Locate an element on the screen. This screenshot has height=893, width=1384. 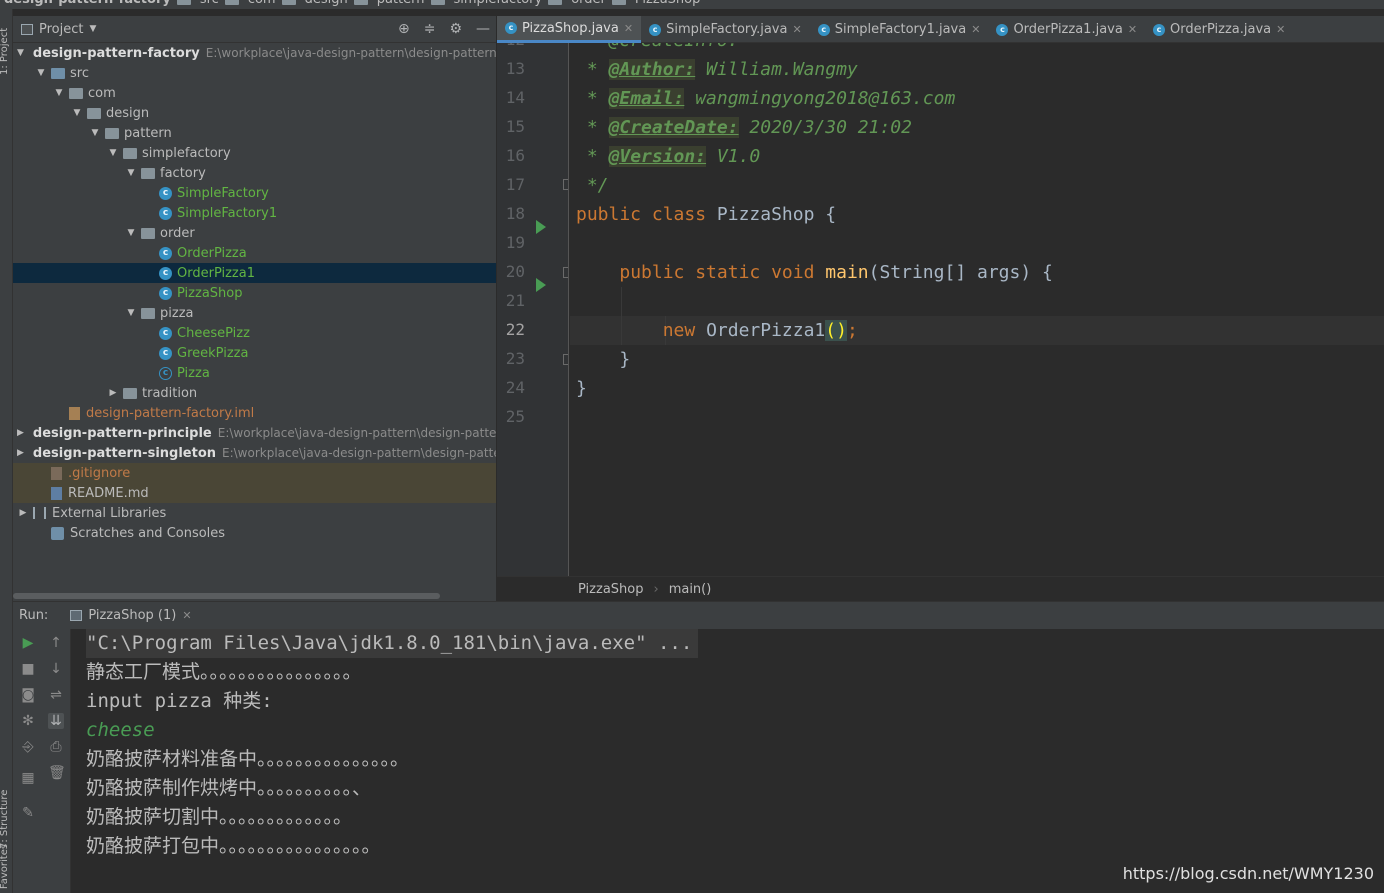
breadcrumb-item: PizzaShop is located at coordinates (655, 3).